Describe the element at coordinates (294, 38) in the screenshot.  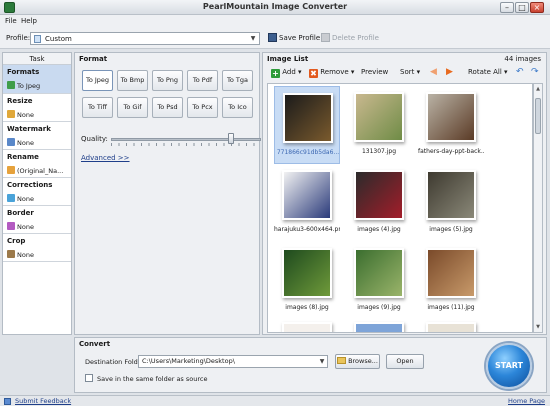
I see `save-profile-button: Save Profile` at that location.